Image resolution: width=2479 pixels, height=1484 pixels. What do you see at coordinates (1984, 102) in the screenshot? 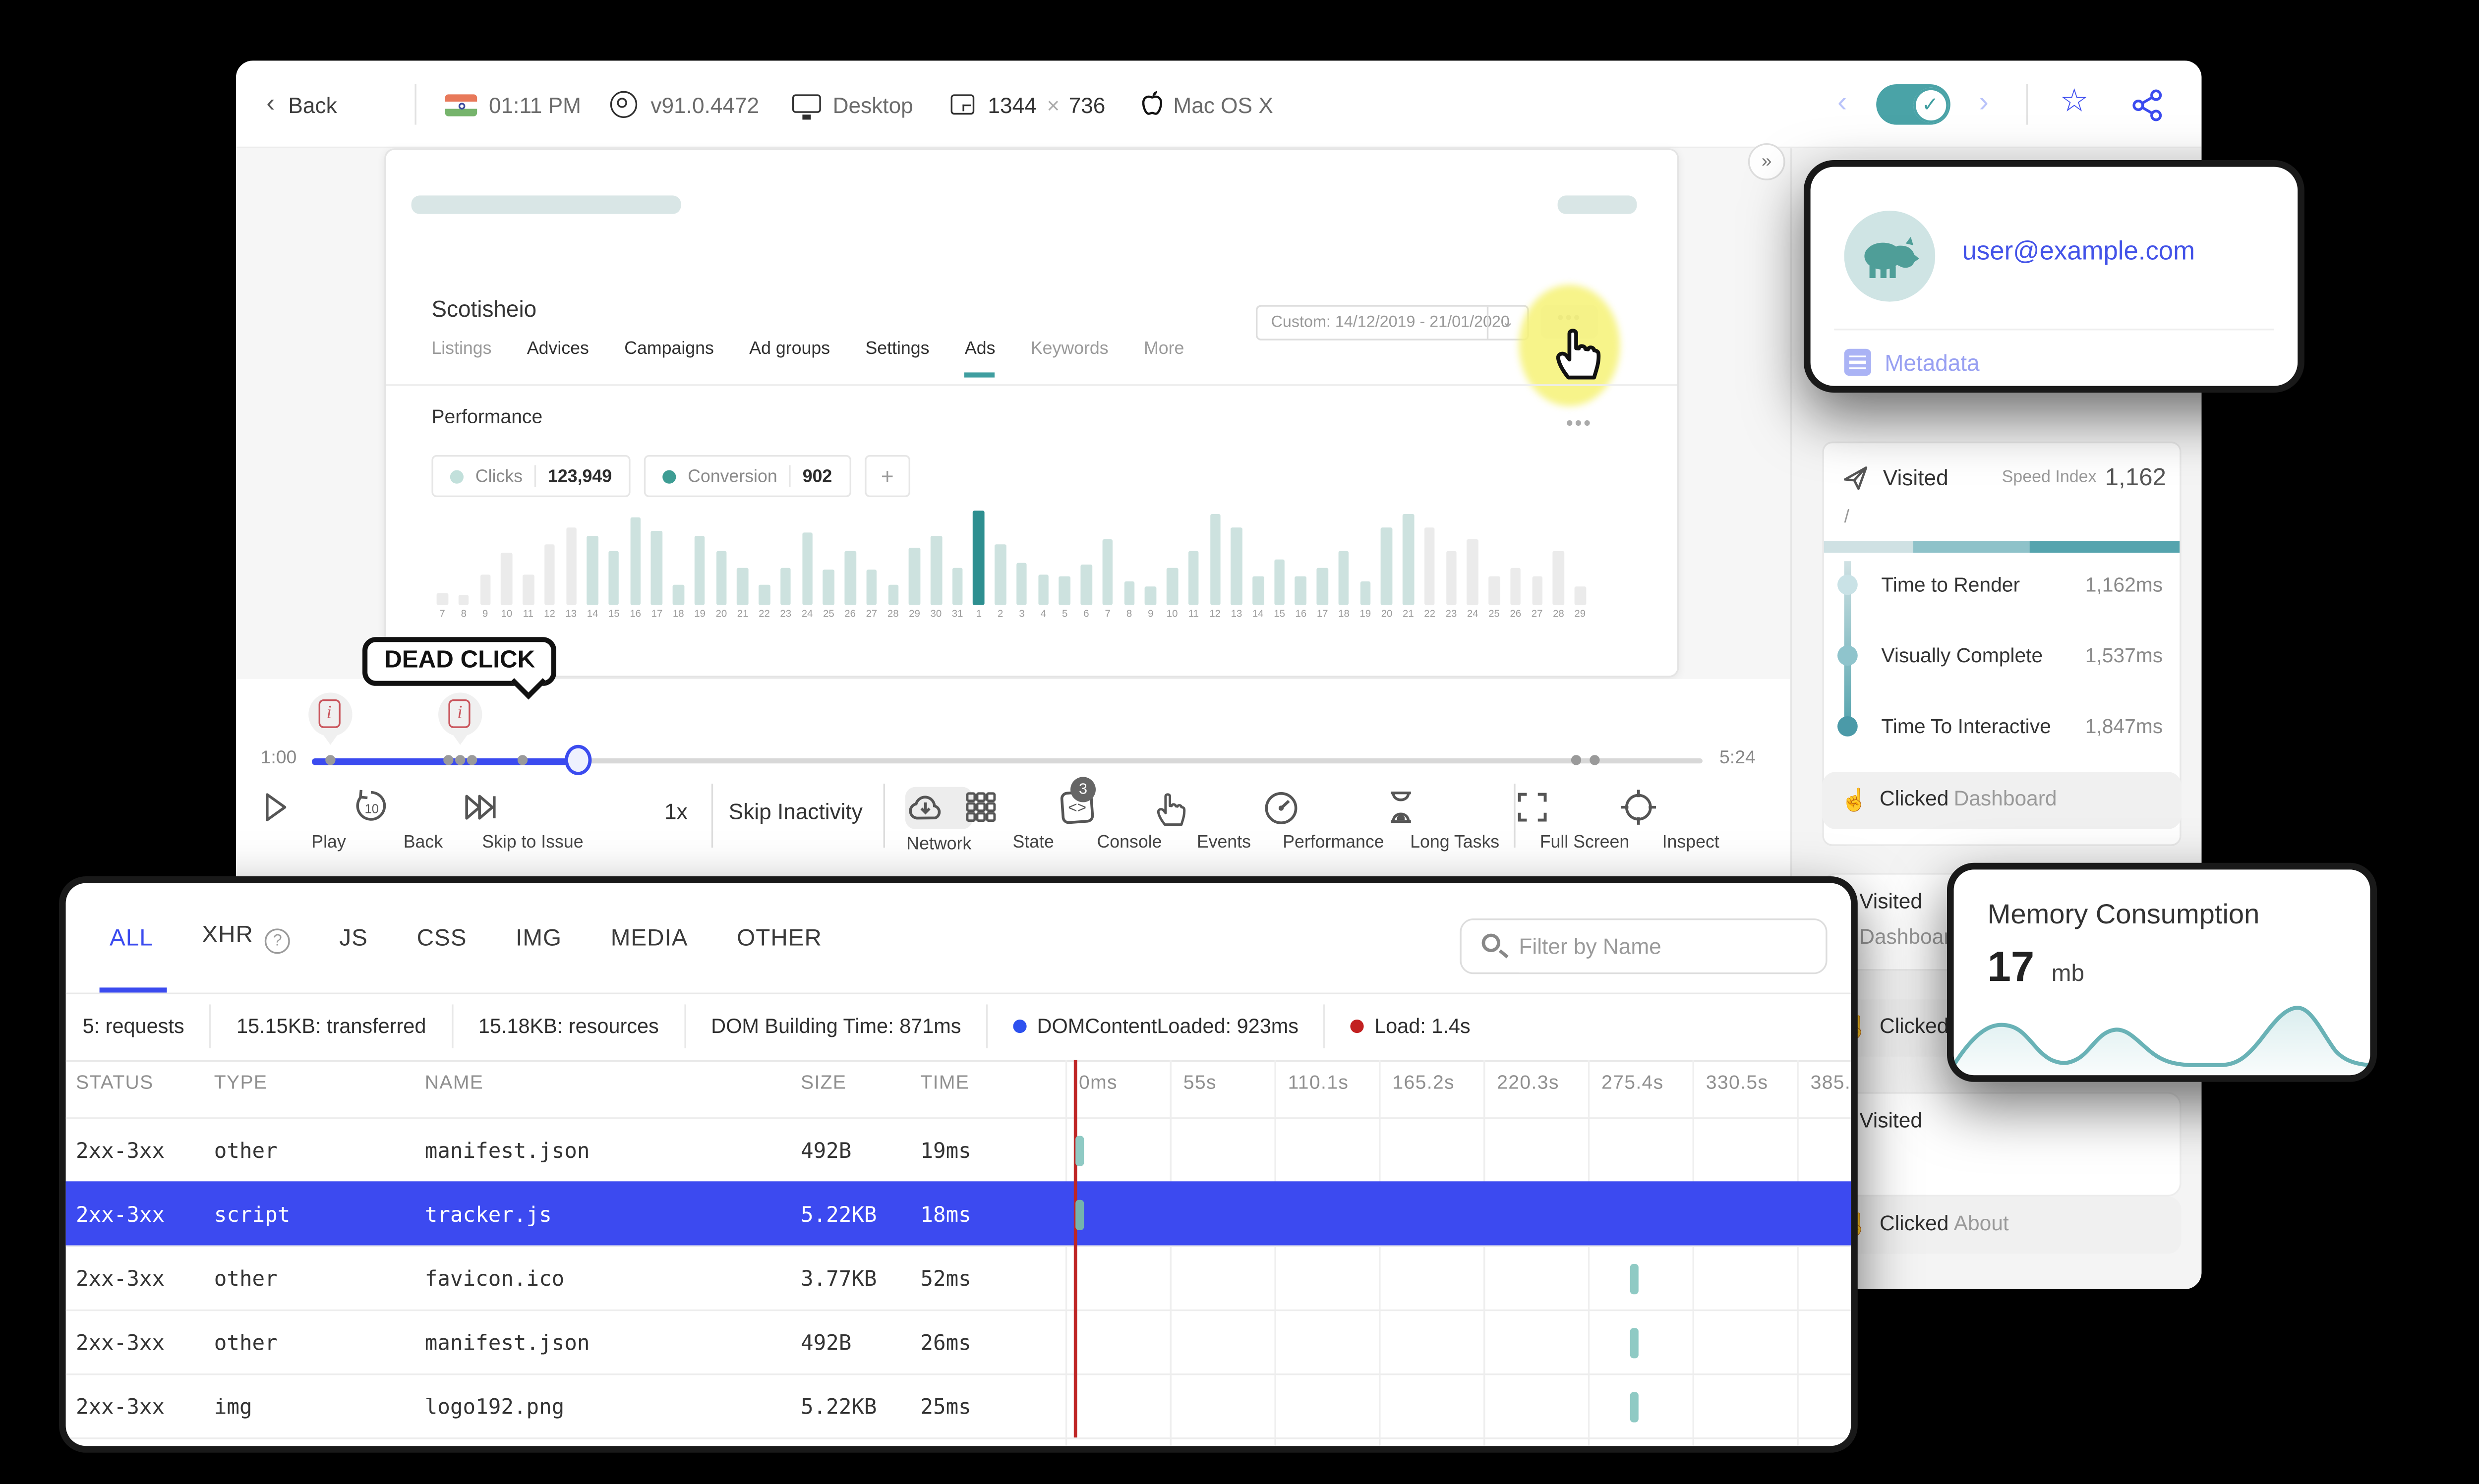
I see `next-session-icon: ›` at bounding box center [1984, 102].